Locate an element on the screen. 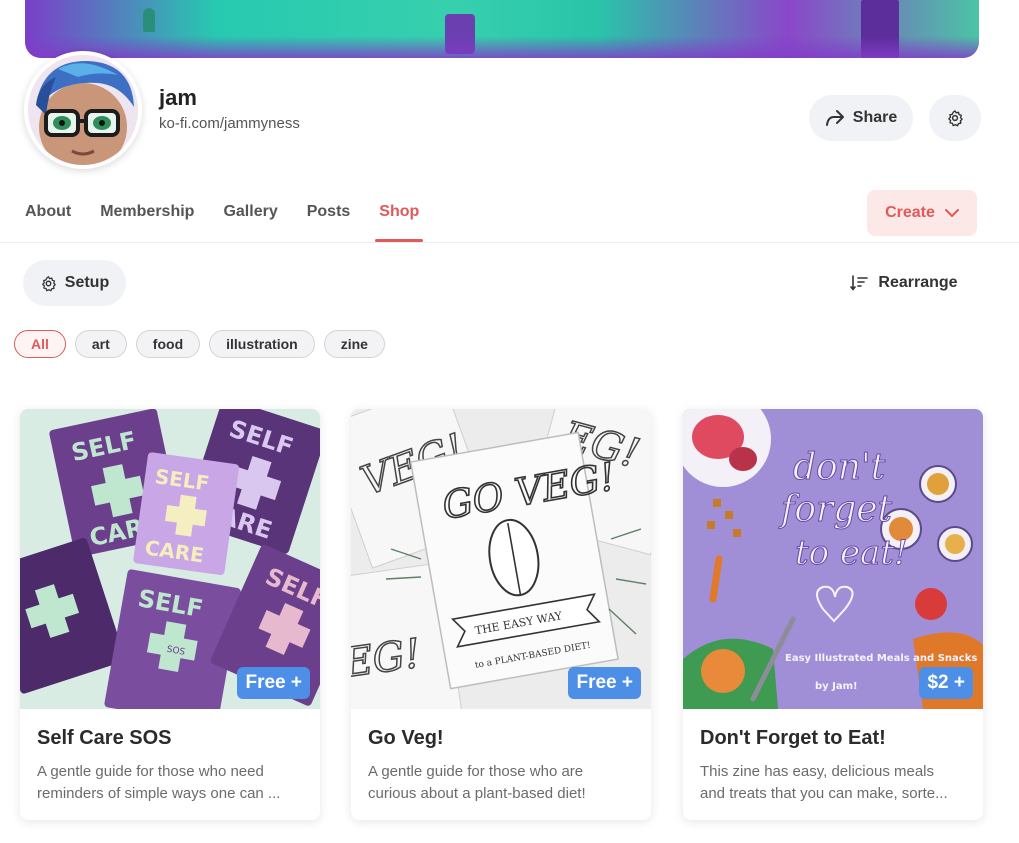 The image size is (1019, 843). filter-chip-food: food is located at coordinates (168, 344).